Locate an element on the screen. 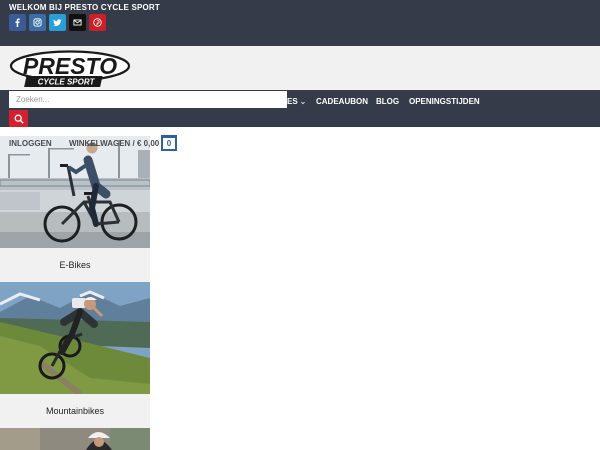 The image size is (600, 450). logo-tagline: CYCLE SPORT is located at coordinates (67, 82).